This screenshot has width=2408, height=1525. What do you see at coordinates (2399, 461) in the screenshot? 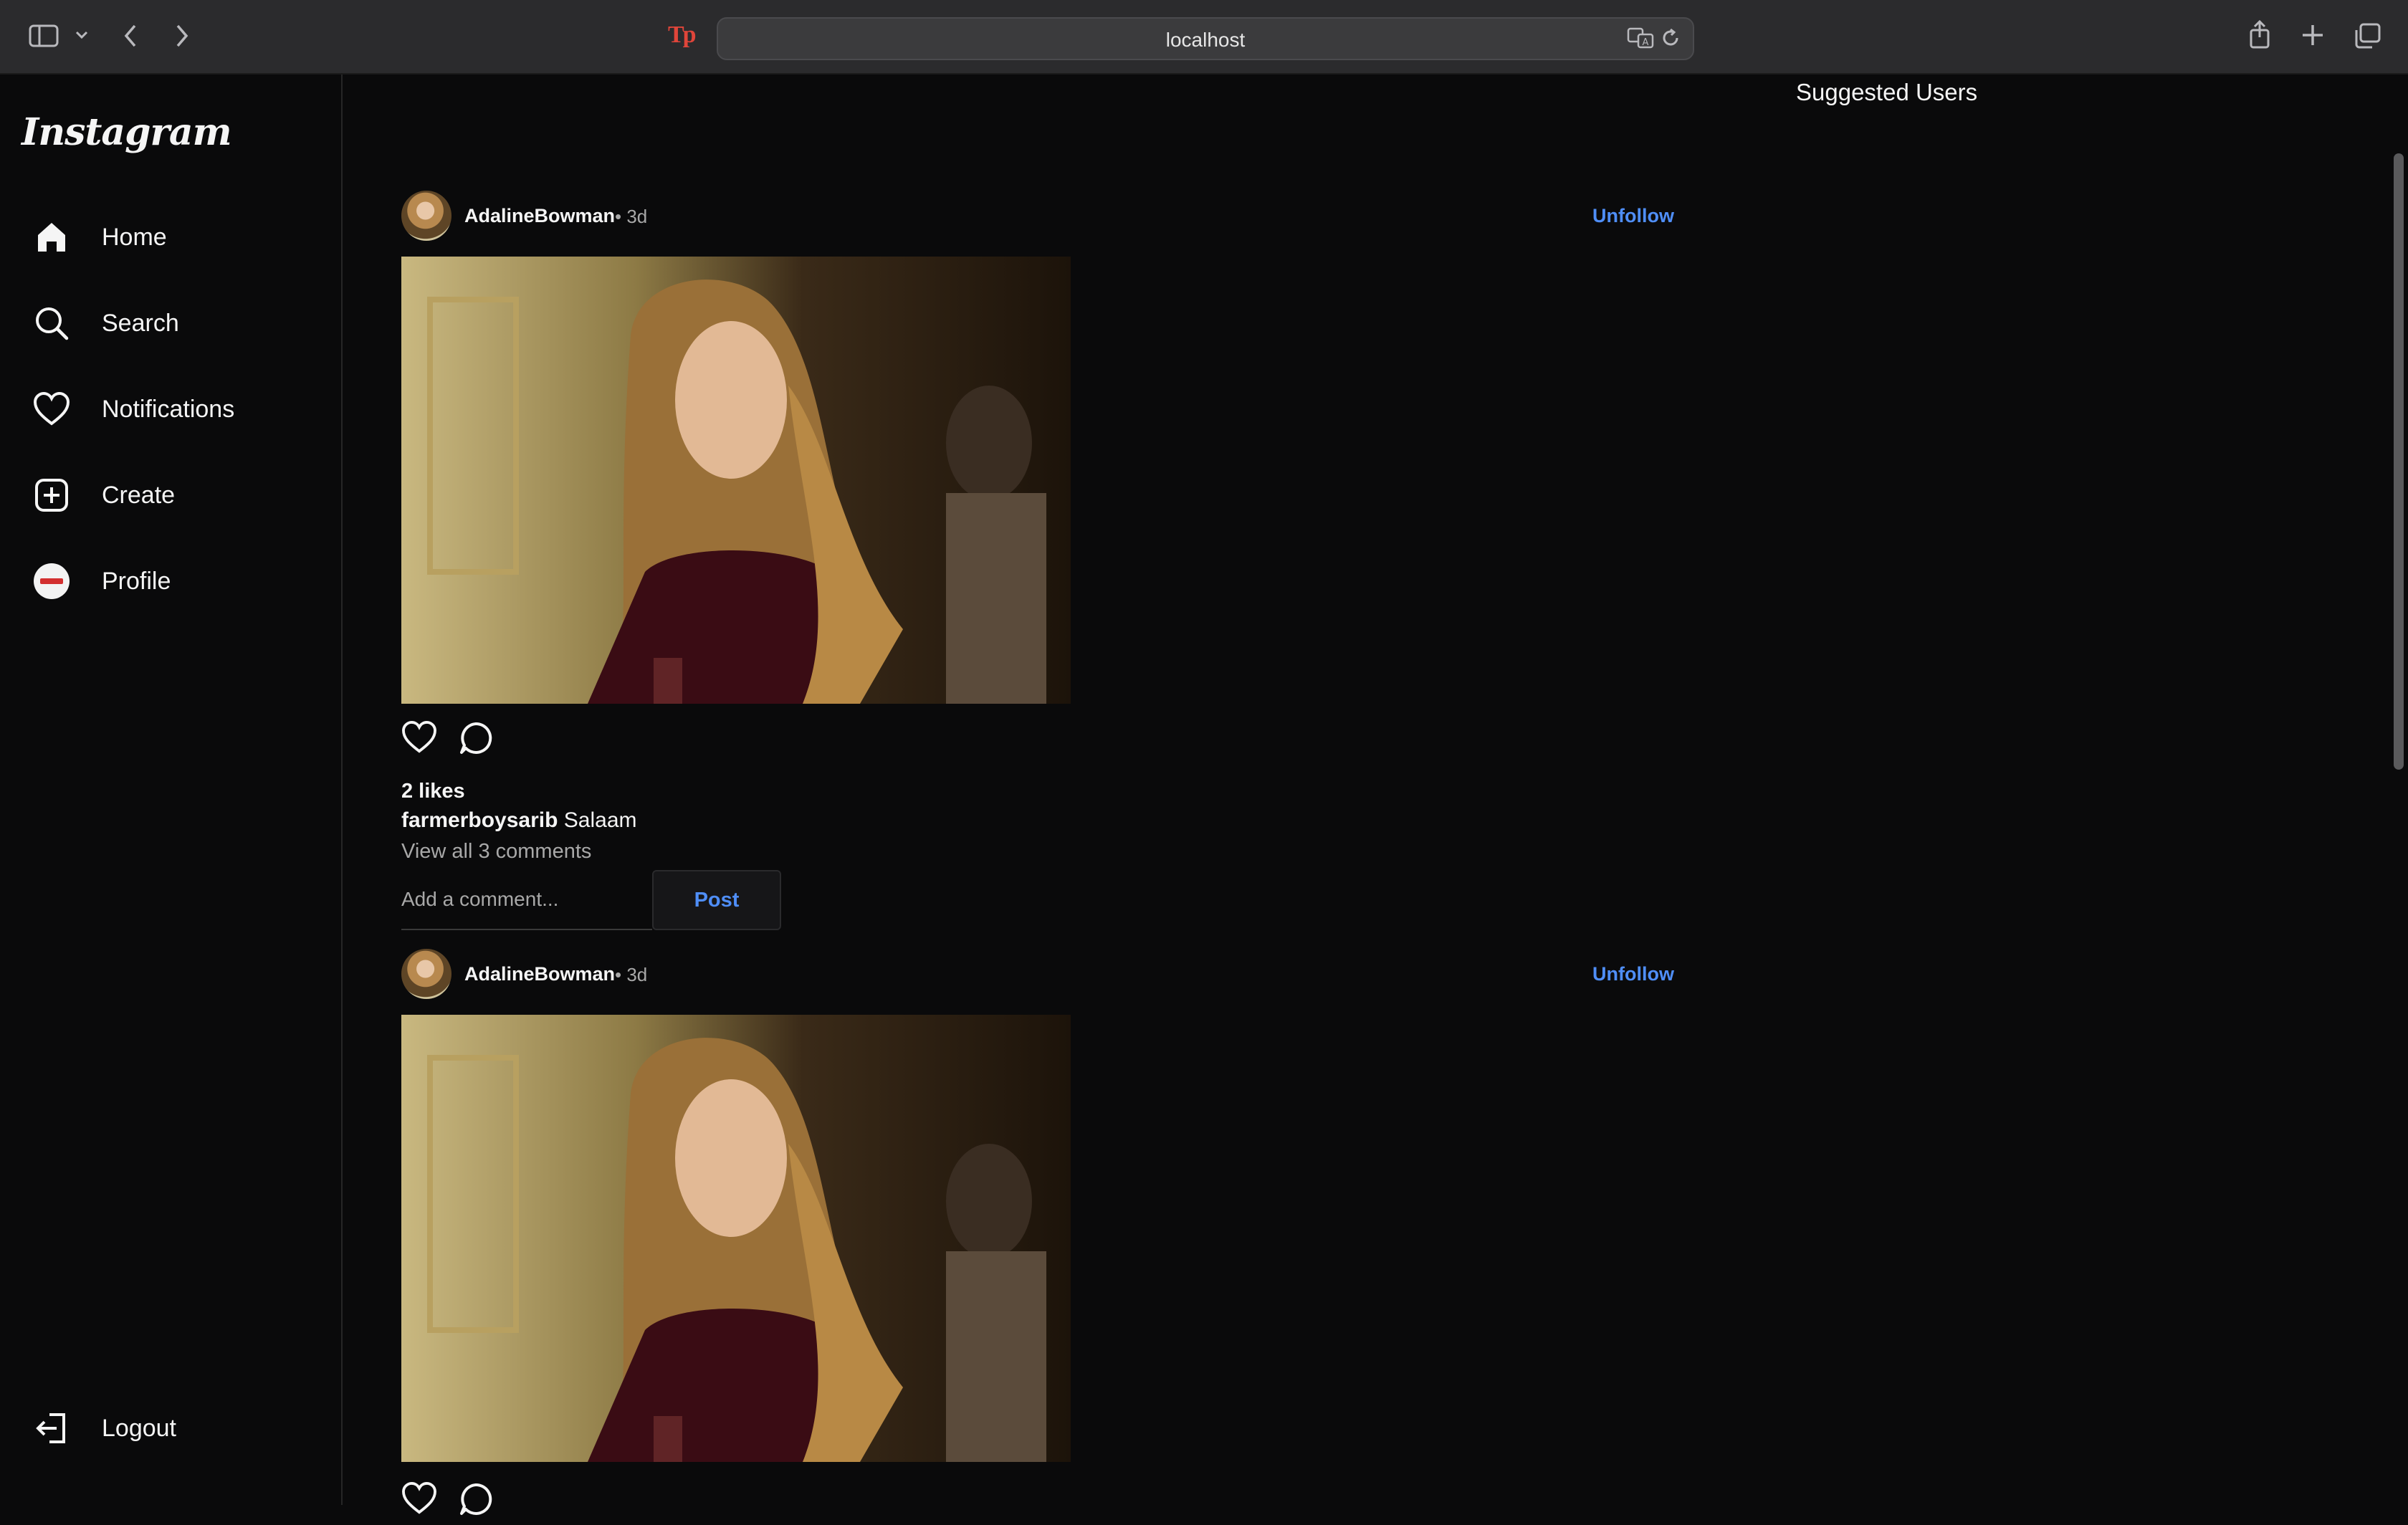
I see `scrollbar-thumb` at bounding box center [2399, 461].